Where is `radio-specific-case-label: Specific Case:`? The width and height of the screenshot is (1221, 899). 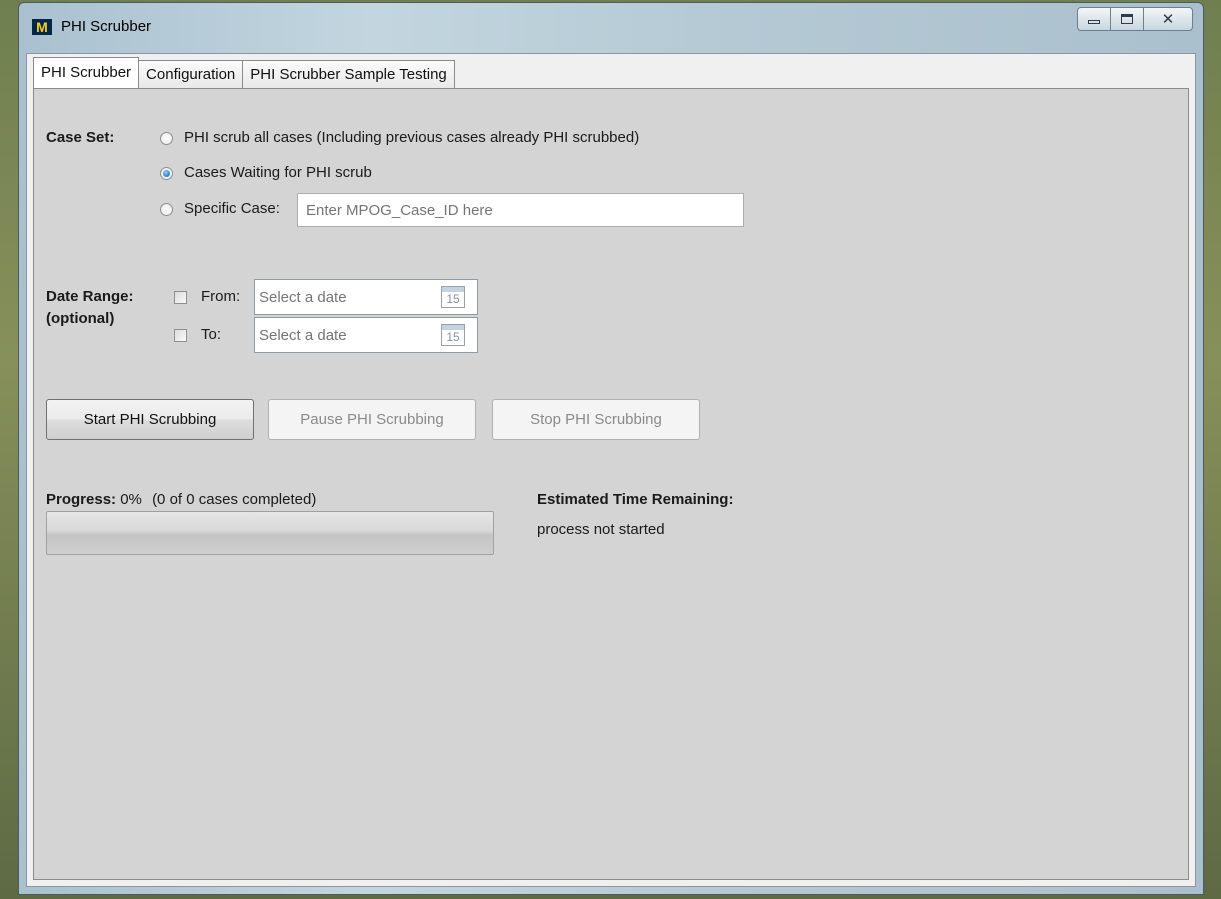
radio-specific-case-label: Specific Case: is located at coordinates (232, 208).